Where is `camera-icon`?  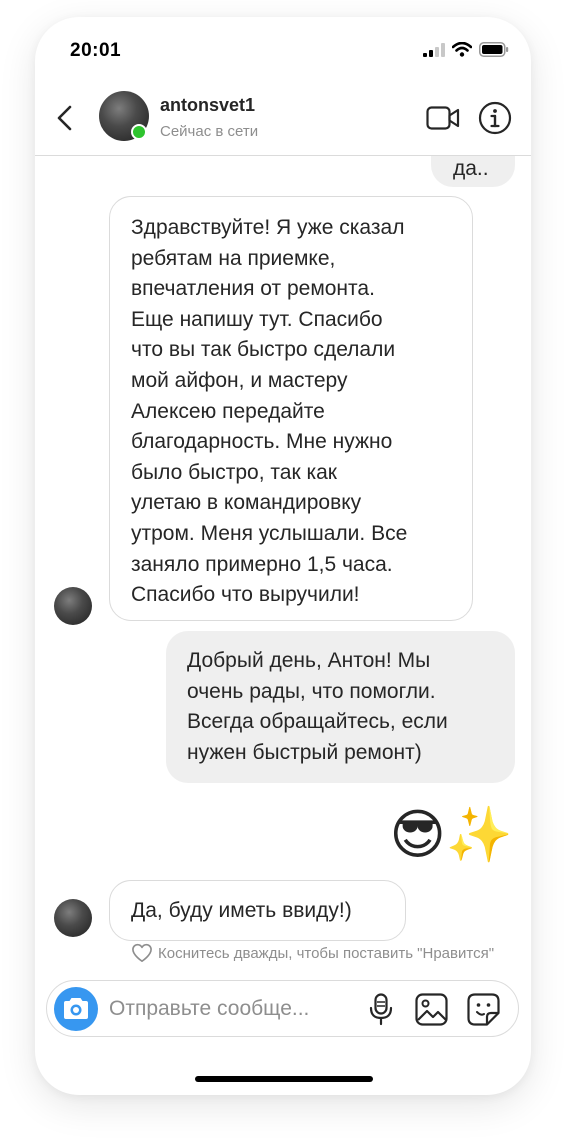
camera-icon is located at coordinates (76, 1008).